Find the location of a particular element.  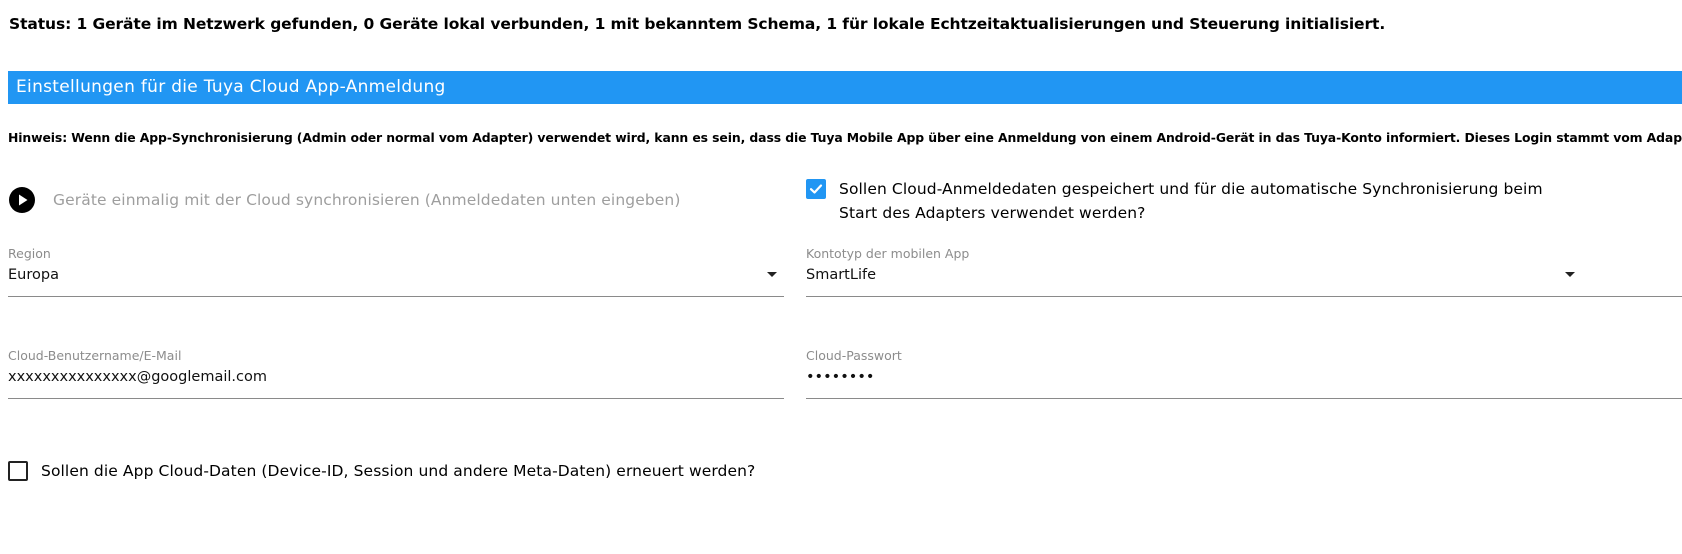

username-label: Cloud-Benutzername/E-Mail is located at coordinates (95, 355).